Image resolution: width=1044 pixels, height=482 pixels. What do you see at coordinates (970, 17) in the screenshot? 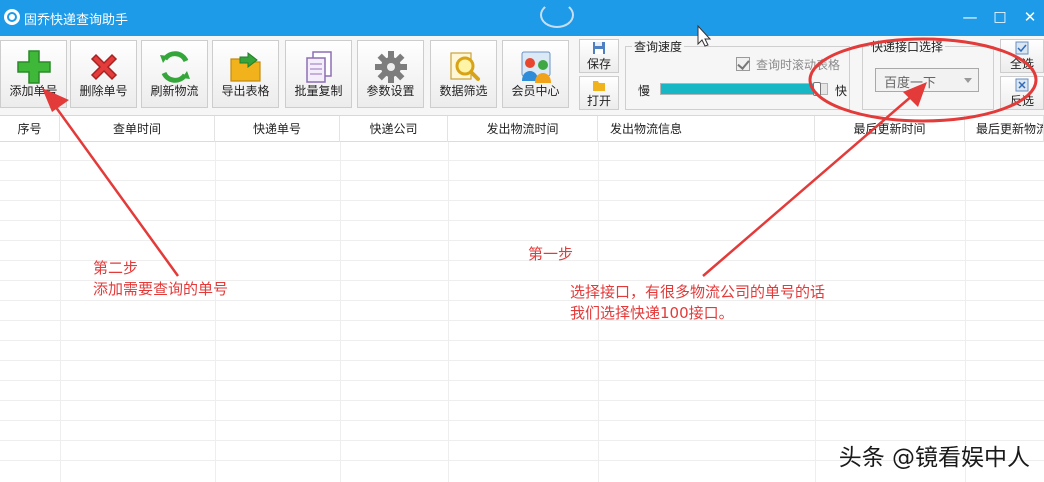
I see `minimize-button: —` at bounding box center [970, 17].